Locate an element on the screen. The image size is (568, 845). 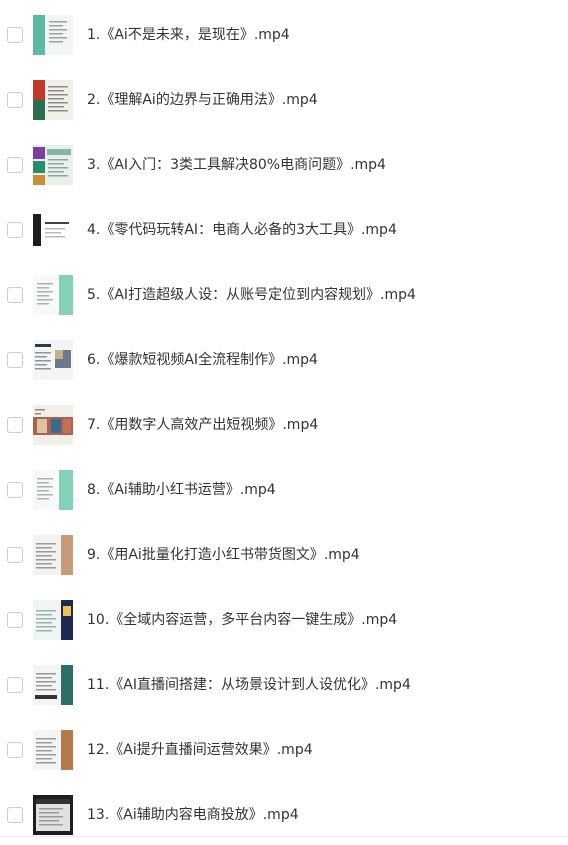
file-name: 11.《AI直播间搭建：从场景设计到人设优化》.mp4 is located at coordinates (249, 685).